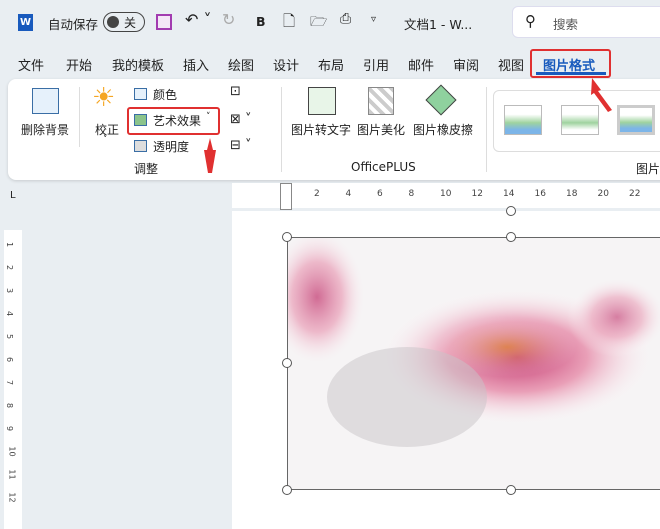  I want to click on ruler-tick-label: 10, so click(446, 194).